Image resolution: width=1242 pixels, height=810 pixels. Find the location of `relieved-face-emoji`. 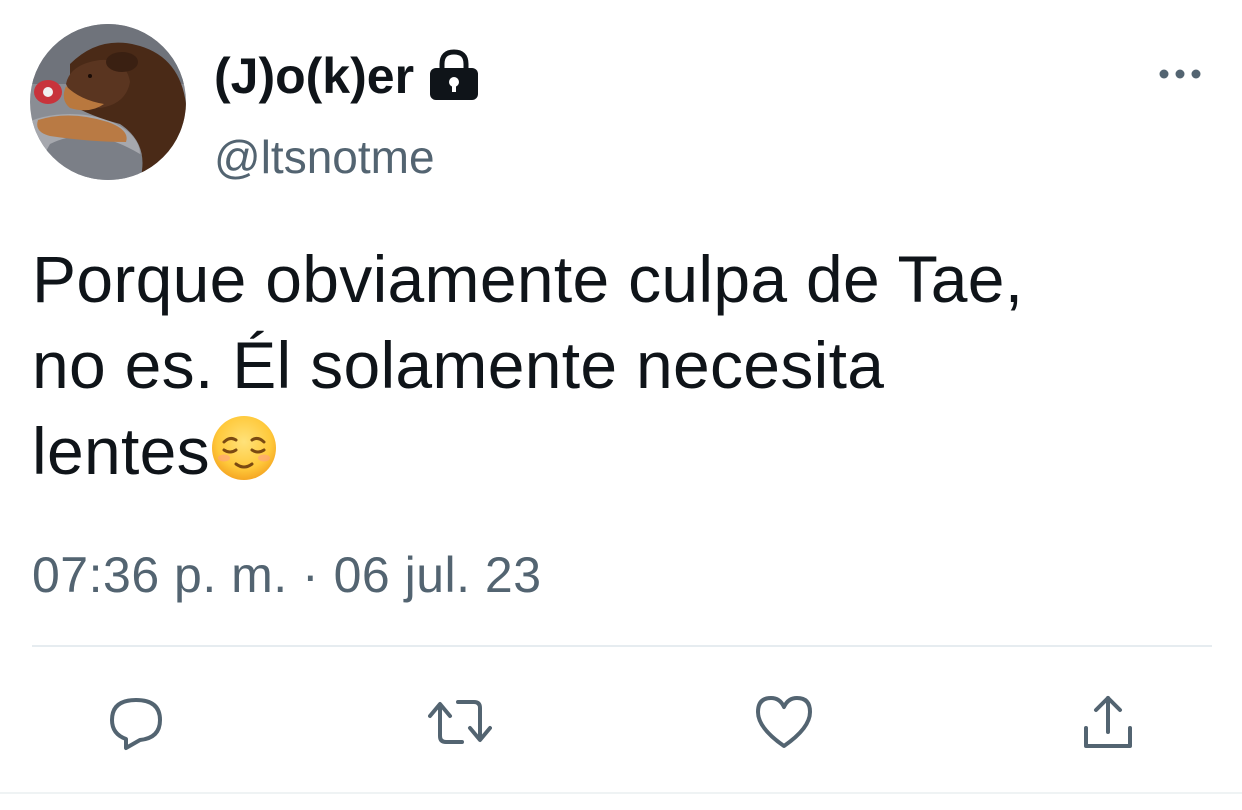

relieved-face-emoji is located at coordinates (244, 448).